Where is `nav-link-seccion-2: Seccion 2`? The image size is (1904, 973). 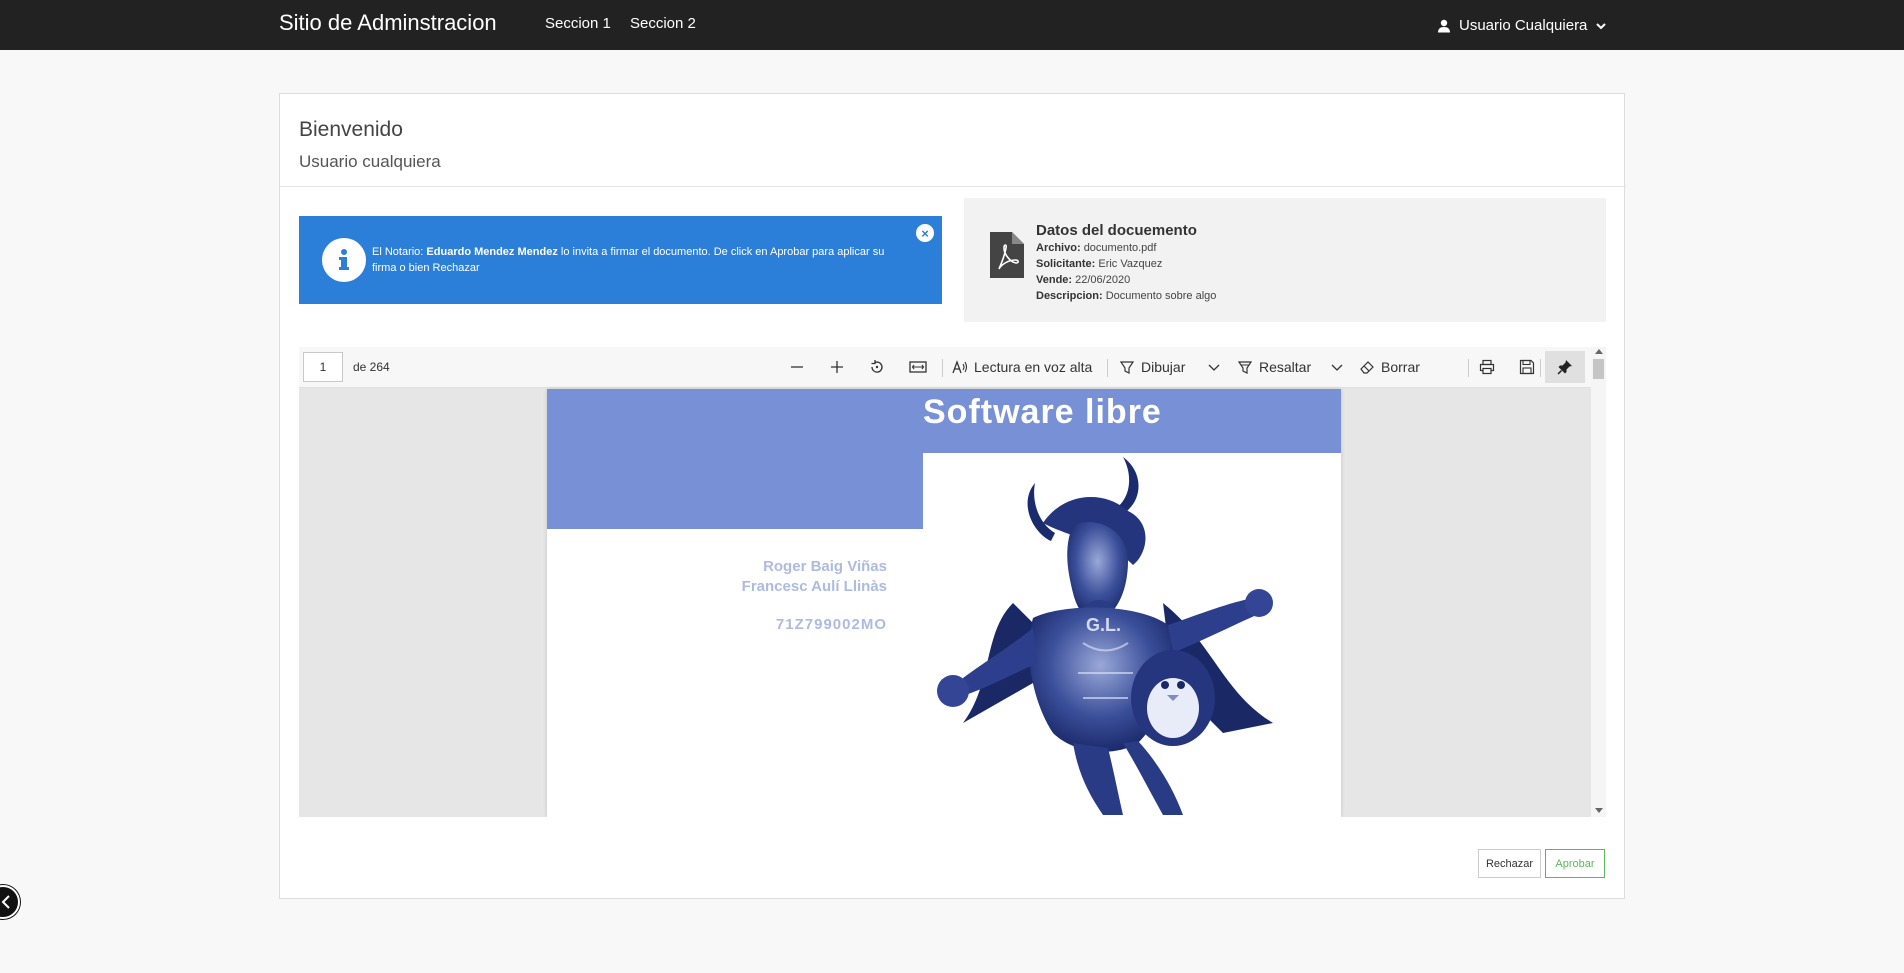 nav-link-seccion-2: Seccion 2 is located at coordinates (663, 23).